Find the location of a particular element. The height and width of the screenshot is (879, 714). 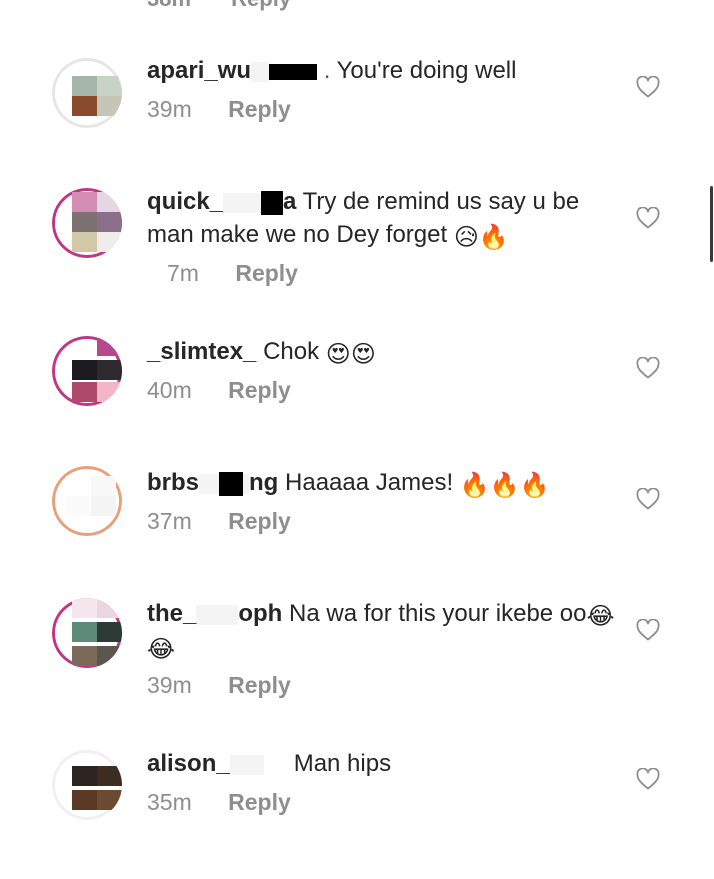

comment-body: Chok is located at coordinates (291, 351).